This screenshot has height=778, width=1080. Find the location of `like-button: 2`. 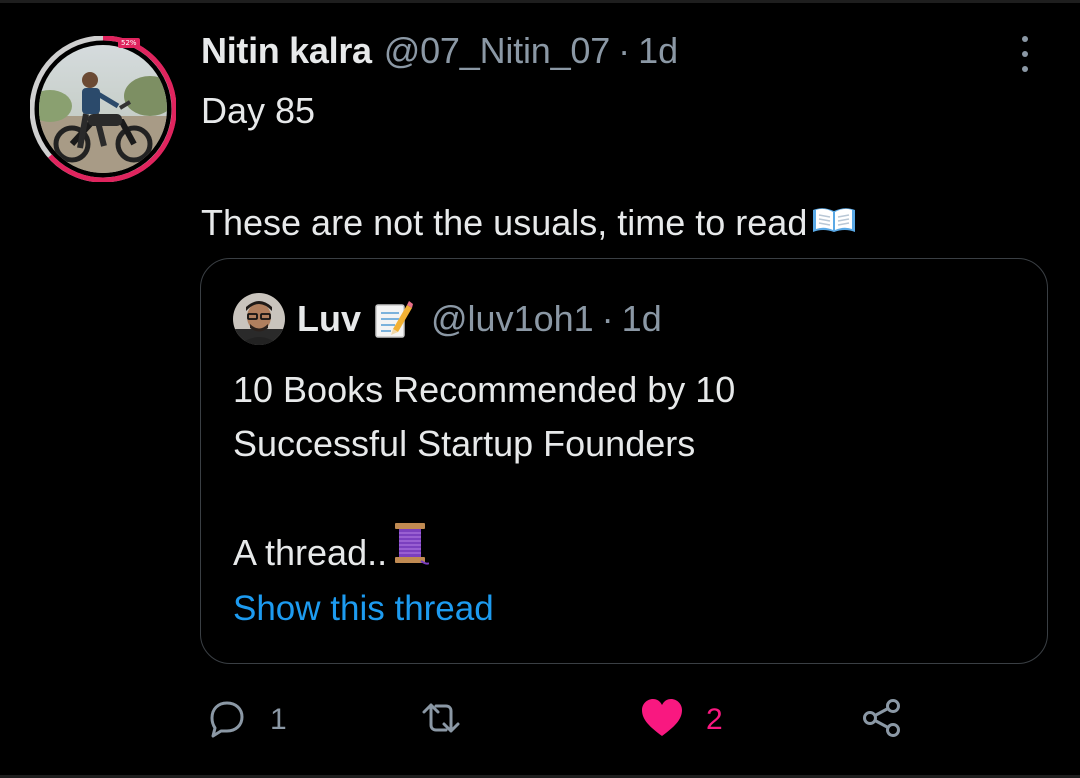

like-button: 2 is located at coordinates (680, 720).